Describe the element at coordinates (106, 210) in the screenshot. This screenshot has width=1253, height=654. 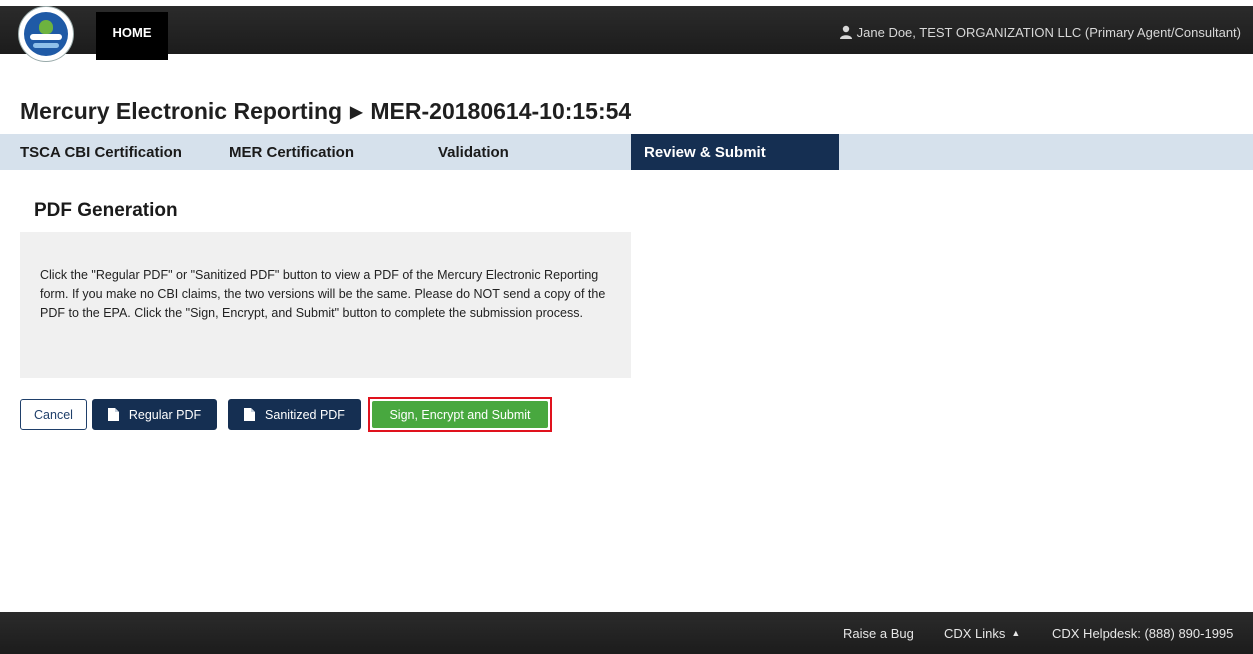
I see `pdf-generation-heading: PDF Generation` at that location.